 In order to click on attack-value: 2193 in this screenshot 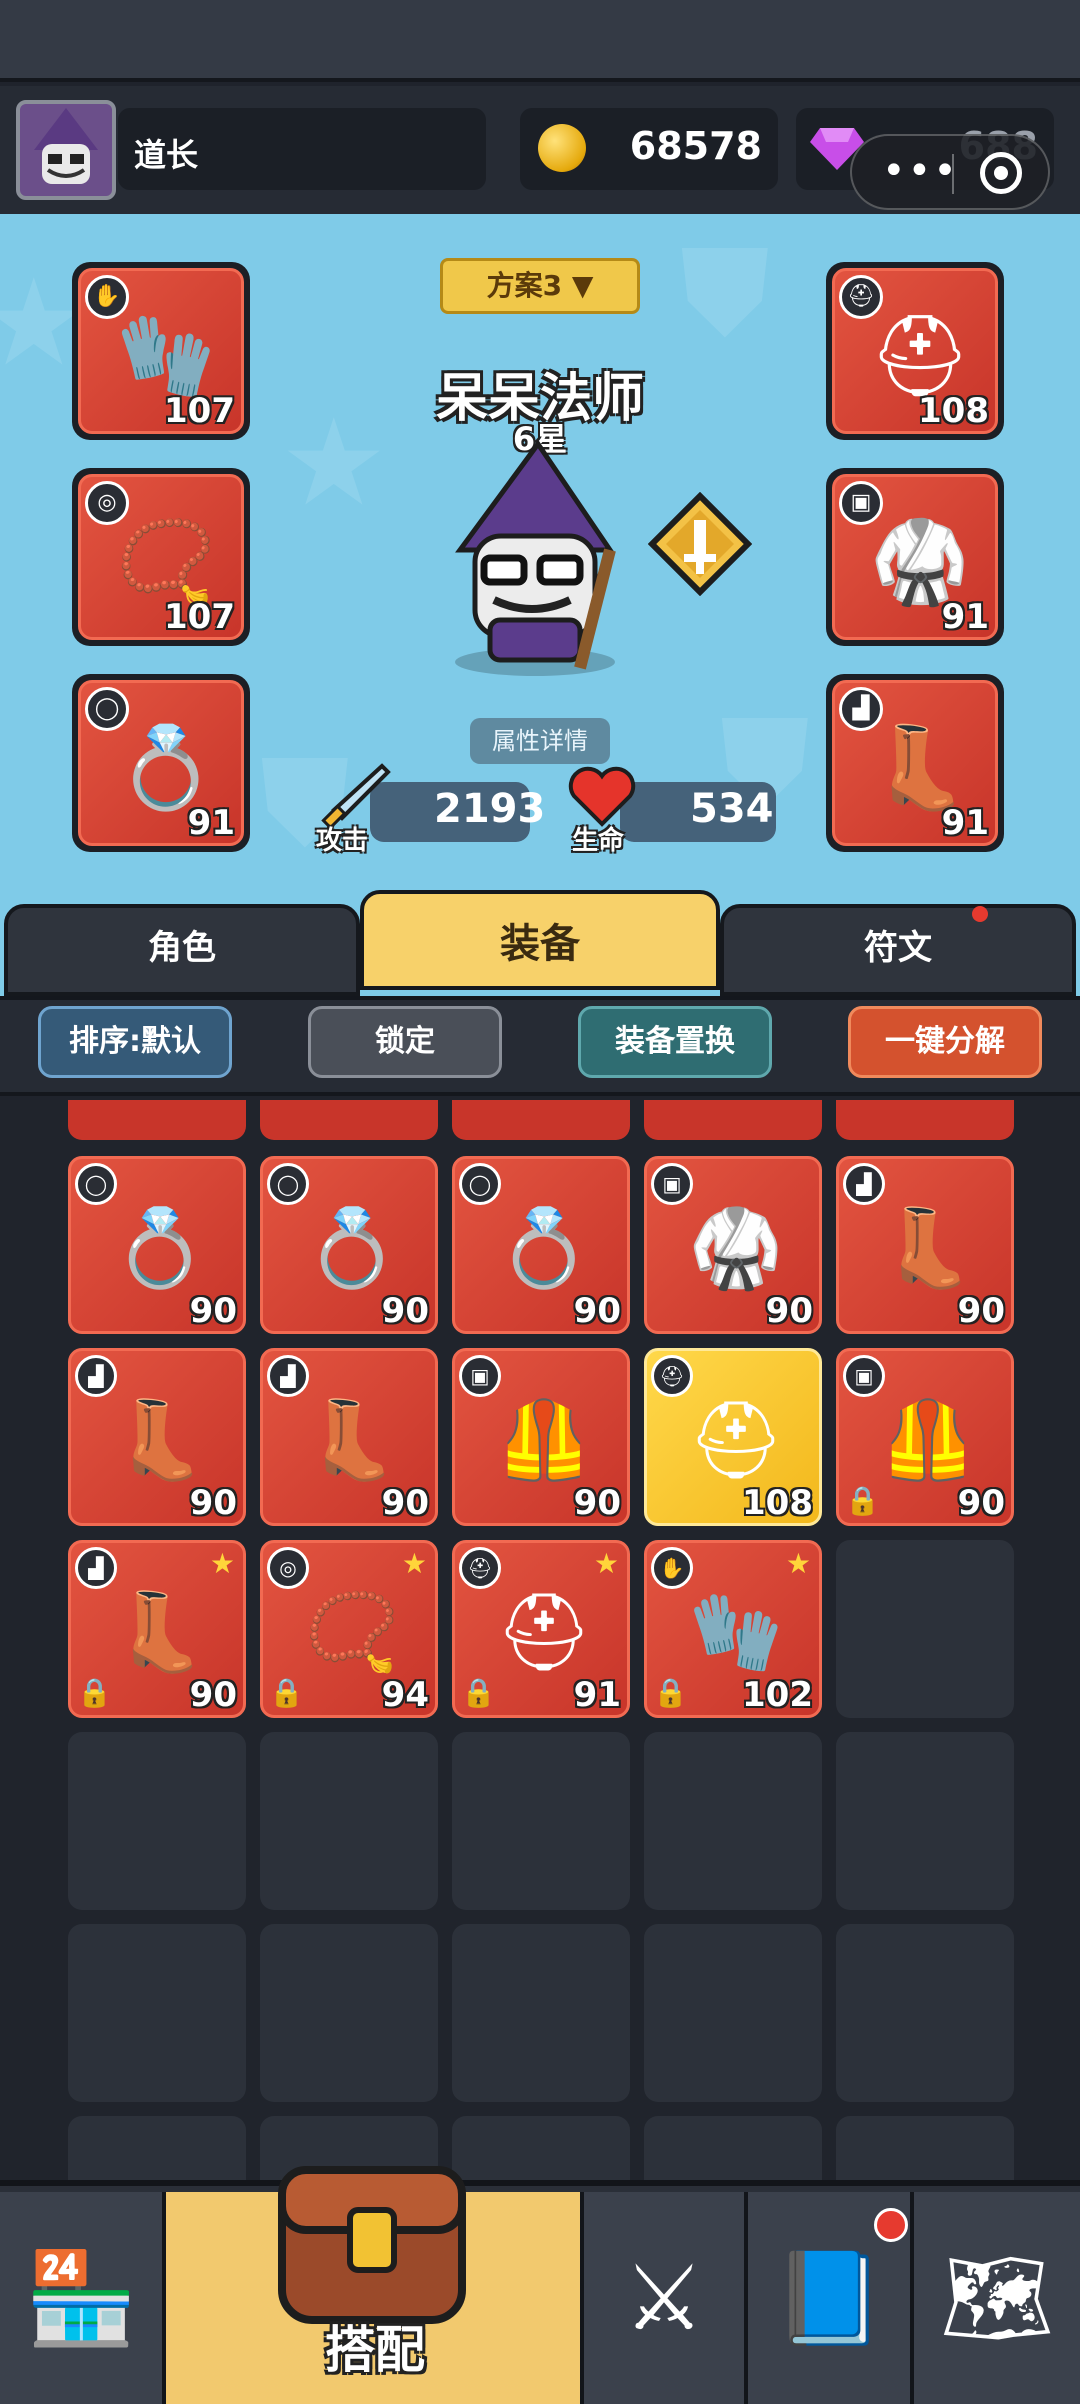, I will do `click(490, 809)`.